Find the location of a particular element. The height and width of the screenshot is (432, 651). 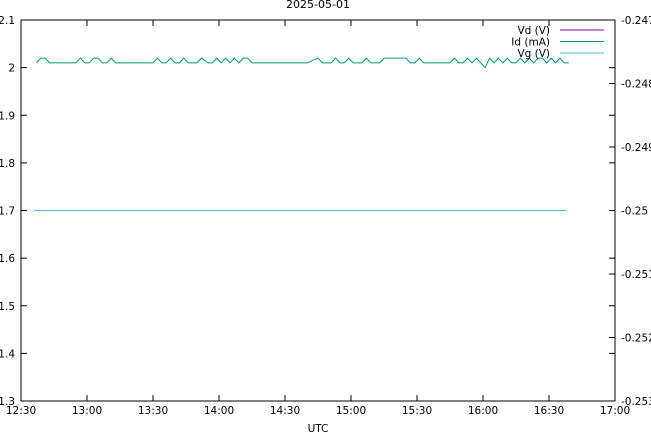

x-tick-label: 17:00 is located at coordinates (615, 411).